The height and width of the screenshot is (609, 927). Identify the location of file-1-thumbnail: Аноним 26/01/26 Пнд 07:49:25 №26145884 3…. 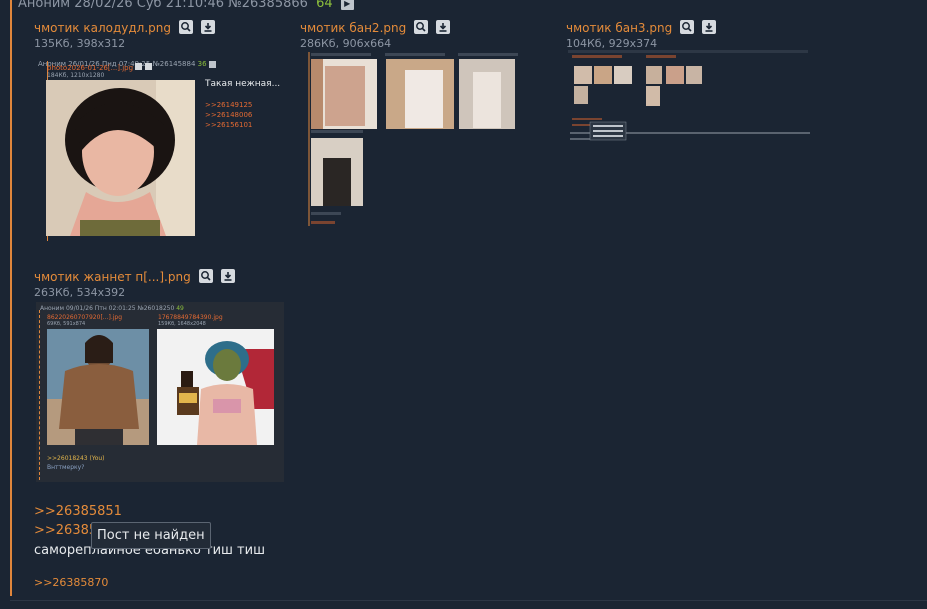
(158, 149).